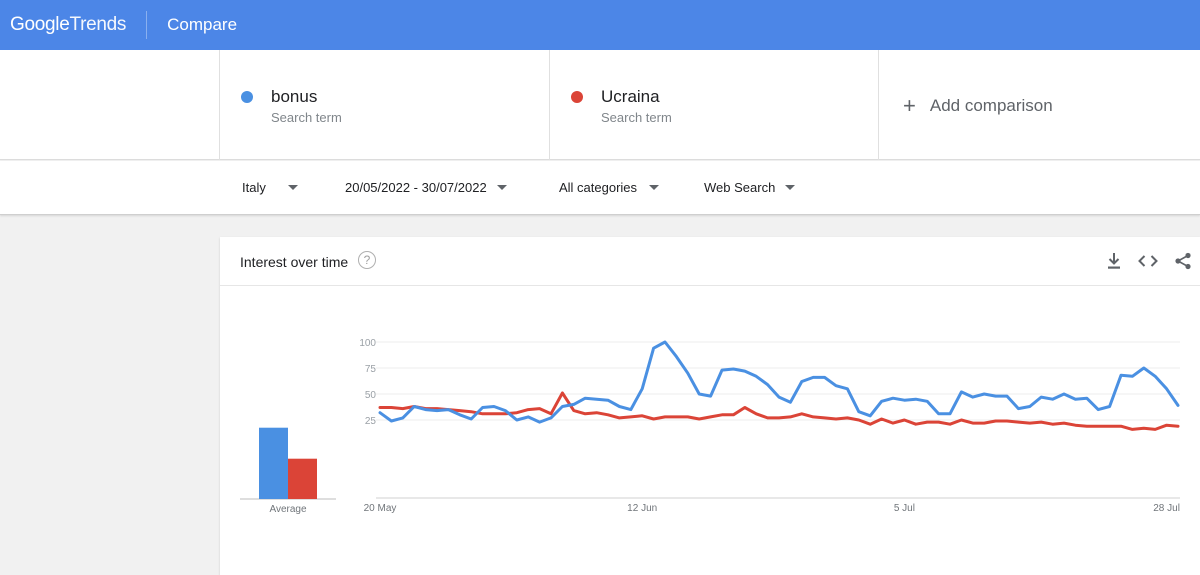  Describe the element at coordinates (273, 463) in the screenshot. I see `average-bar-bonus` at that location.